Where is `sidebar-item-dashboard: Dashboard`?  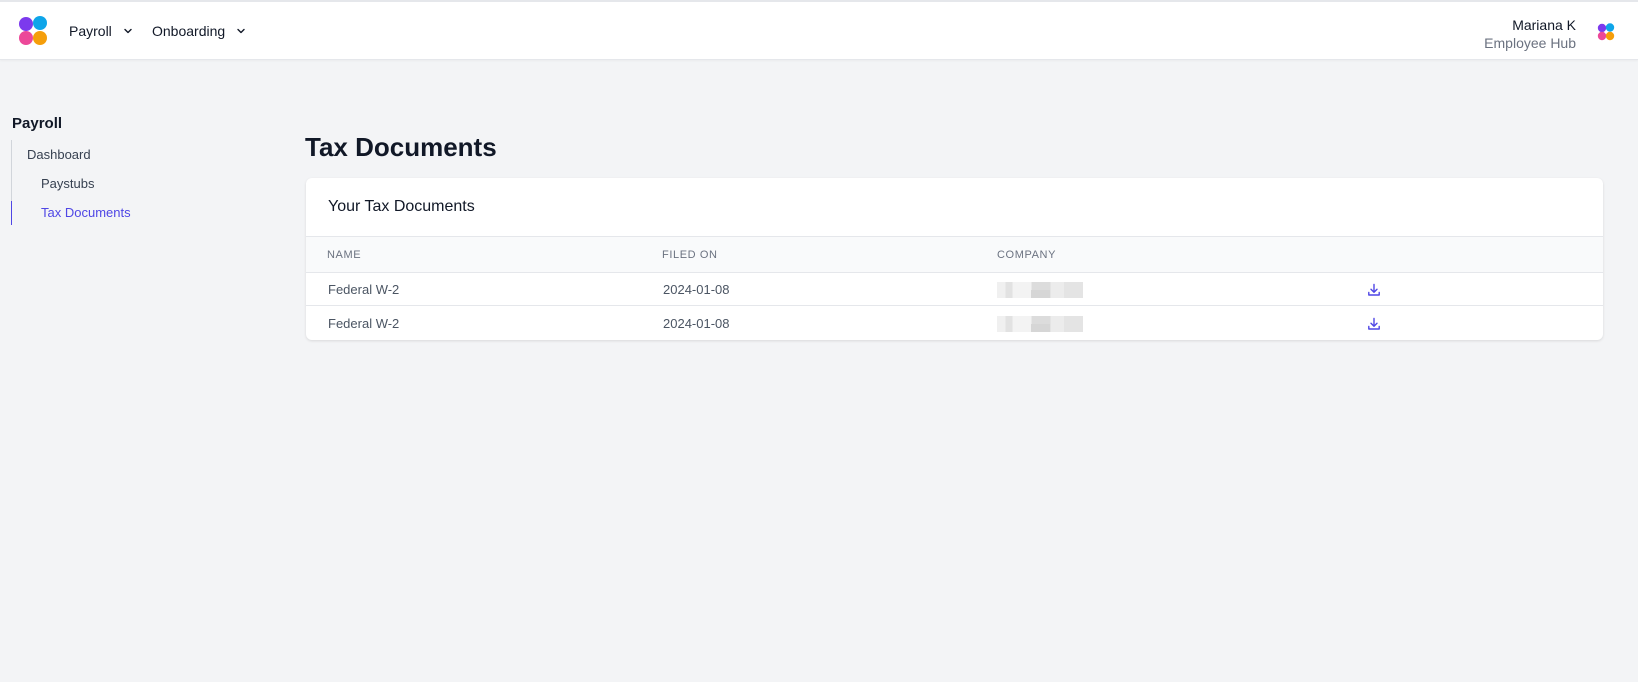
sidebar-item-dashboard: Dashboard is located at coordinates (59, 154).